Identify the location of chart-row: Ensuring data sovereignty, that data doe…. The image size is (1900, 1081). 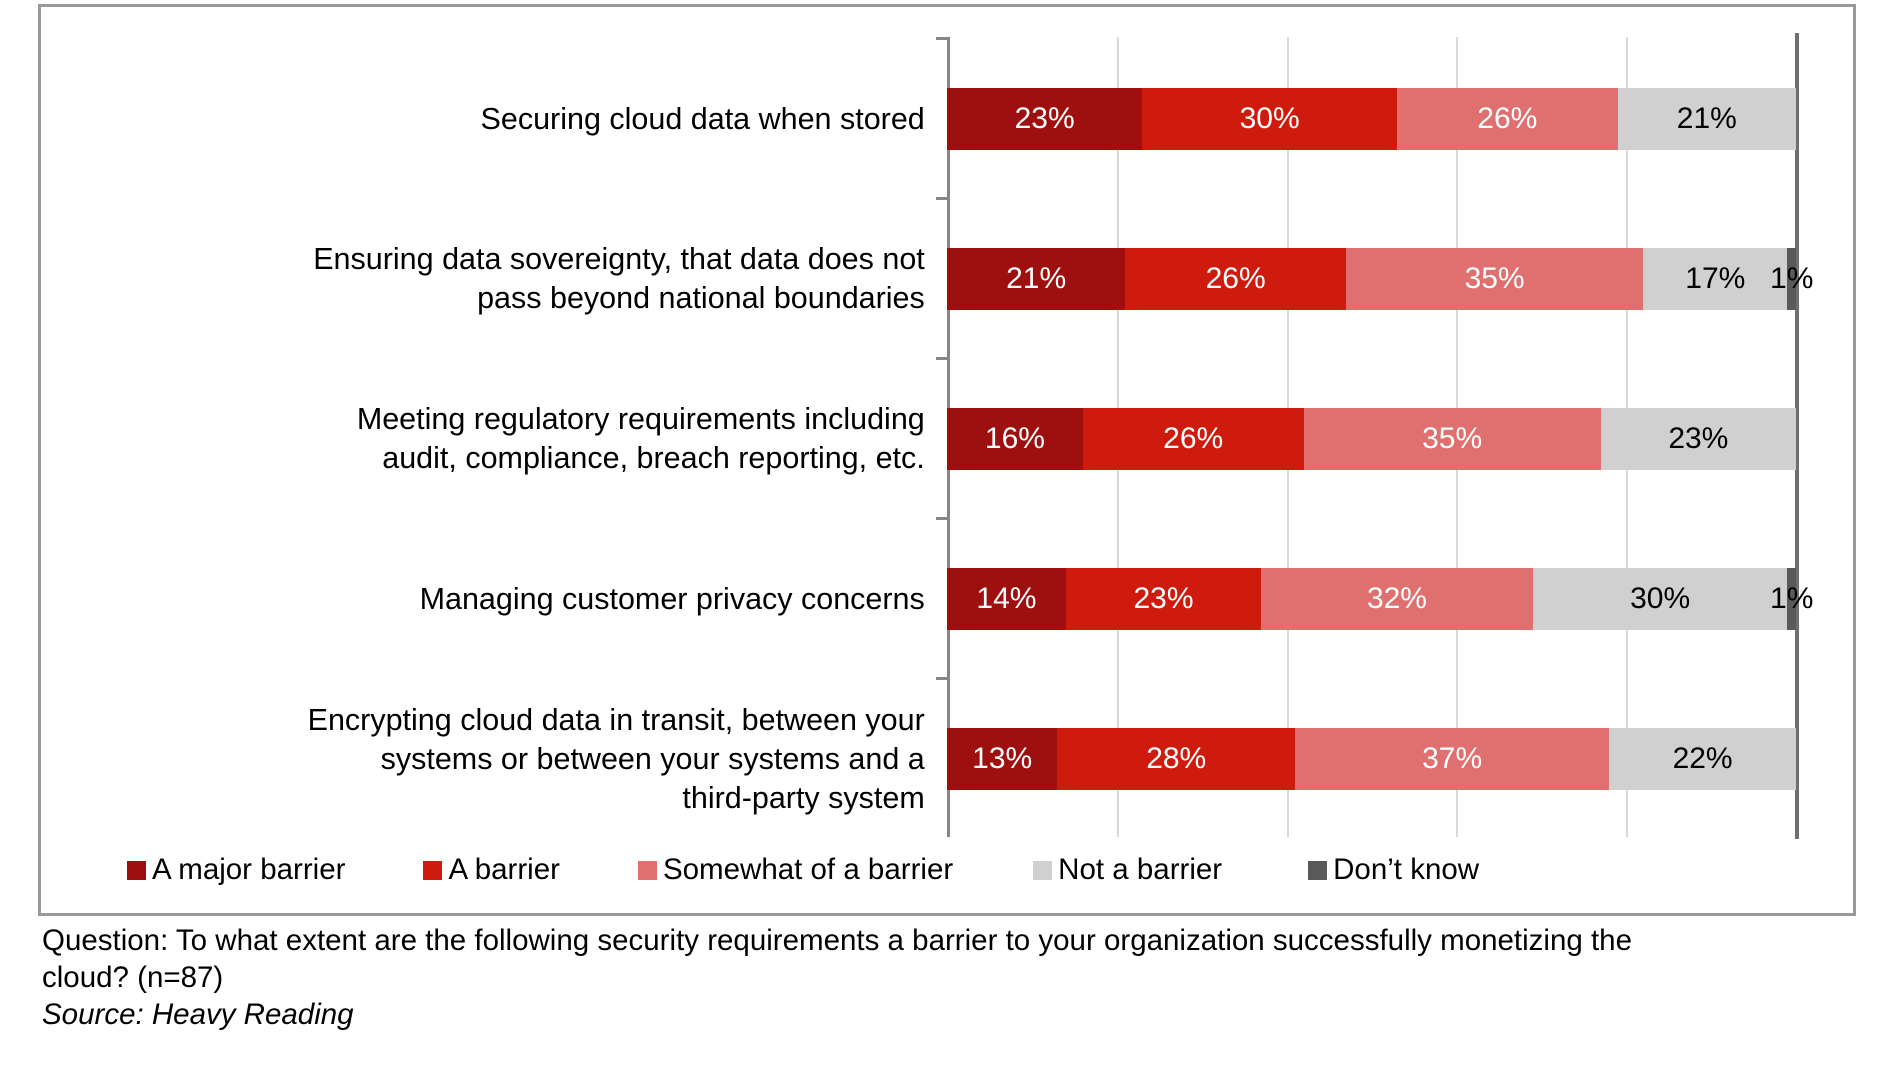
(1063, 277).